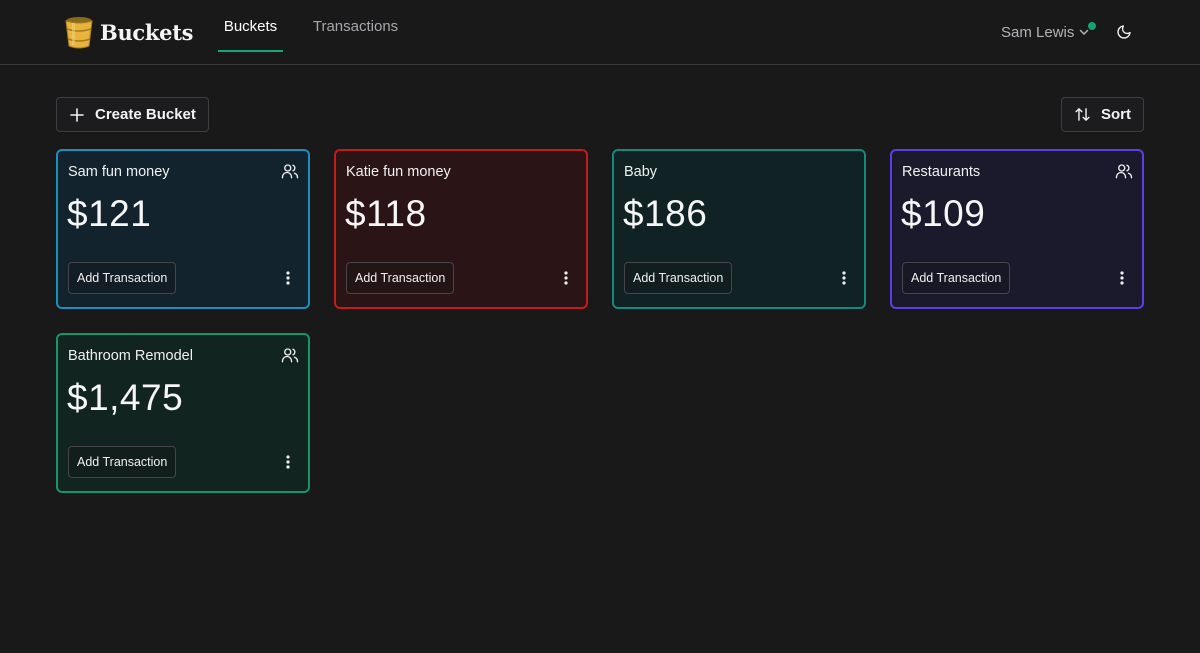 The width and height of the screenshot is (1200, 653). What do you see at coordinates (130, 356) in the screenshot?
I see `bucket-name: Bathroom Remodel` at bounding box center [130, 356].